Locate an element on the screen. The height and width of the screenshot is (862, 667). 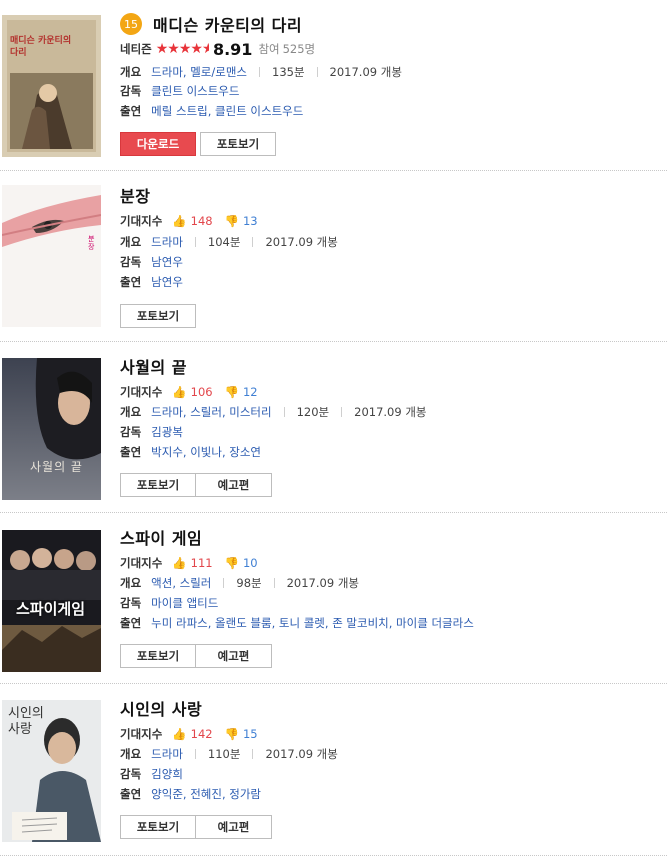
poster-title: 분장 is located at coordinates (91, 243).